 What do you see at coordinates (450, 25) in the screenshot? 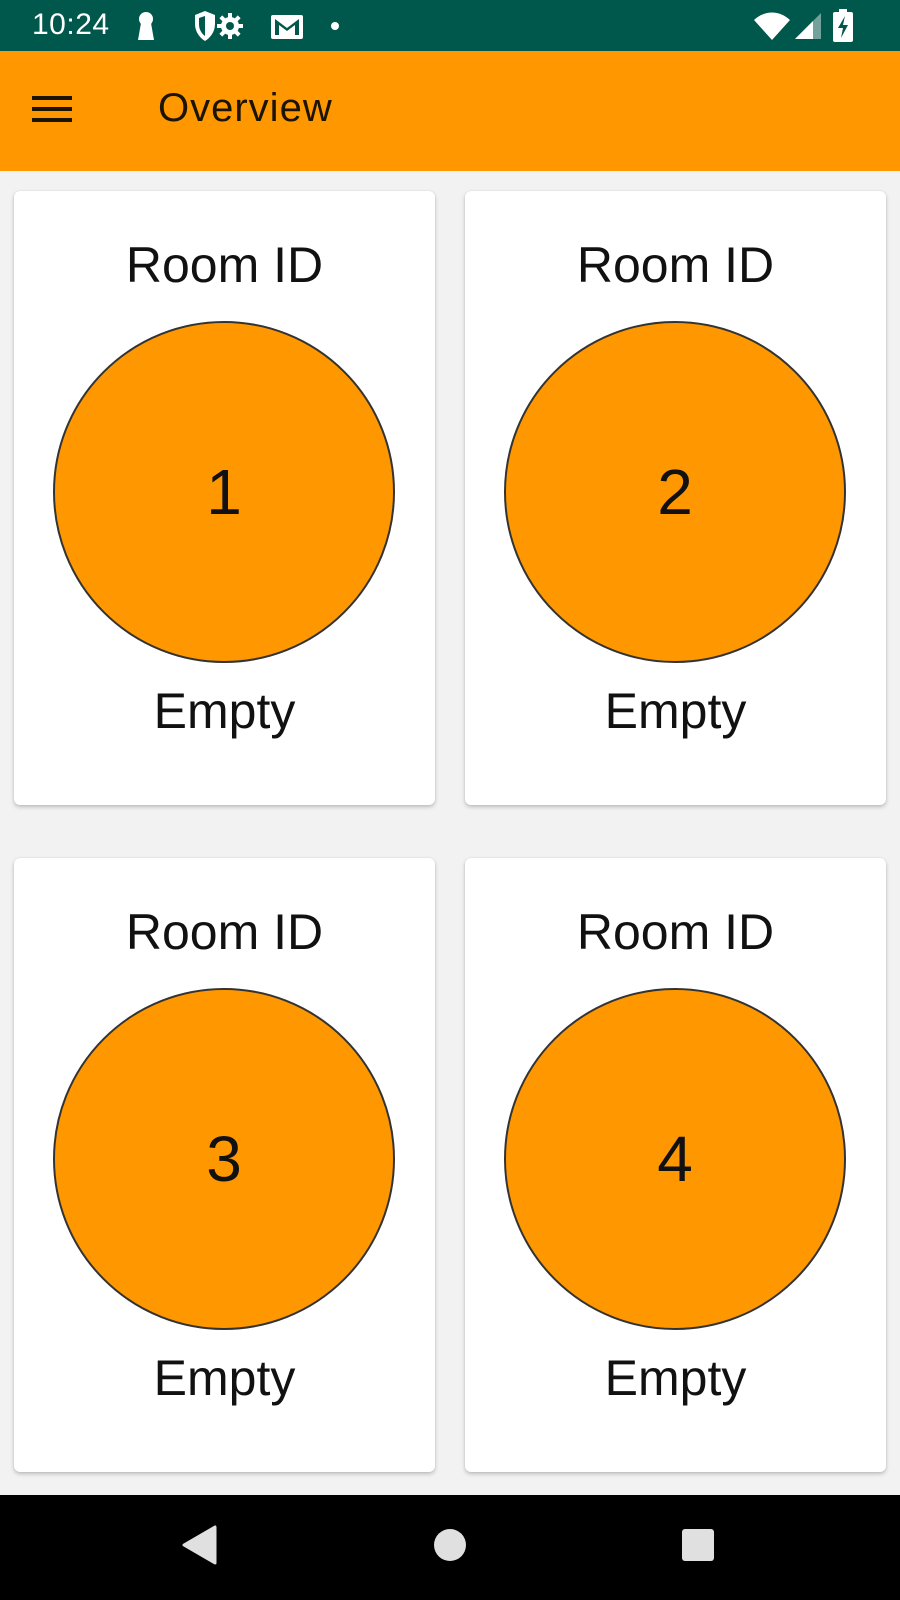
I see `status-bar: 10:24` at bounding box center [450, 25].